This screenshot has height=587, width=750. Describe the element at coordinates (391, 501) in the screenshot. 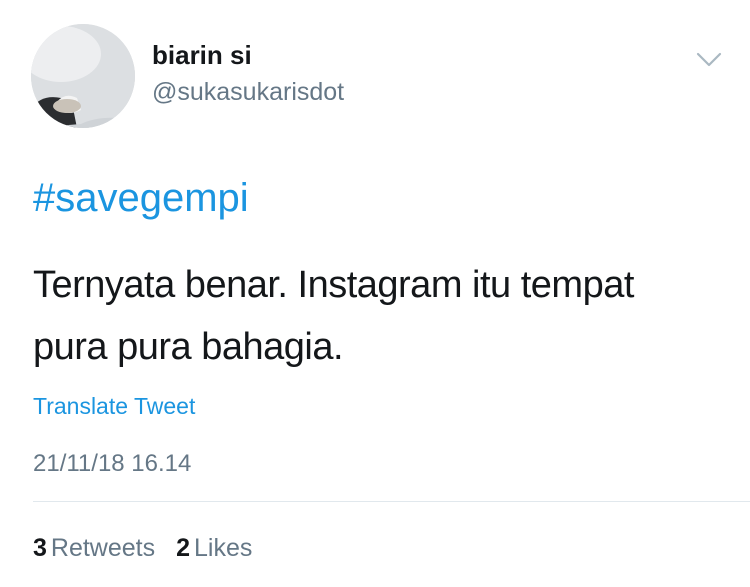

I see `divider` at that location.